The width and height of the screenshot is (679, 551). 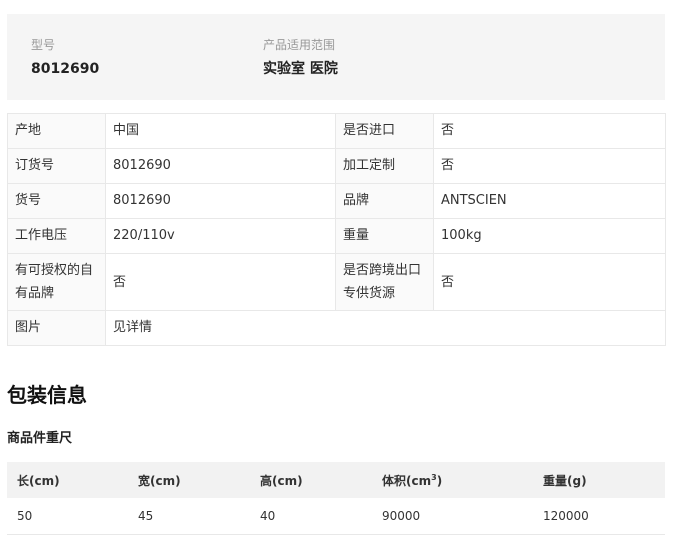 What do you see at coordinates (56, 282) in the screenshot?
I see `spec-key: 有可授权的自有品牌` at bounding box center [56, 282].